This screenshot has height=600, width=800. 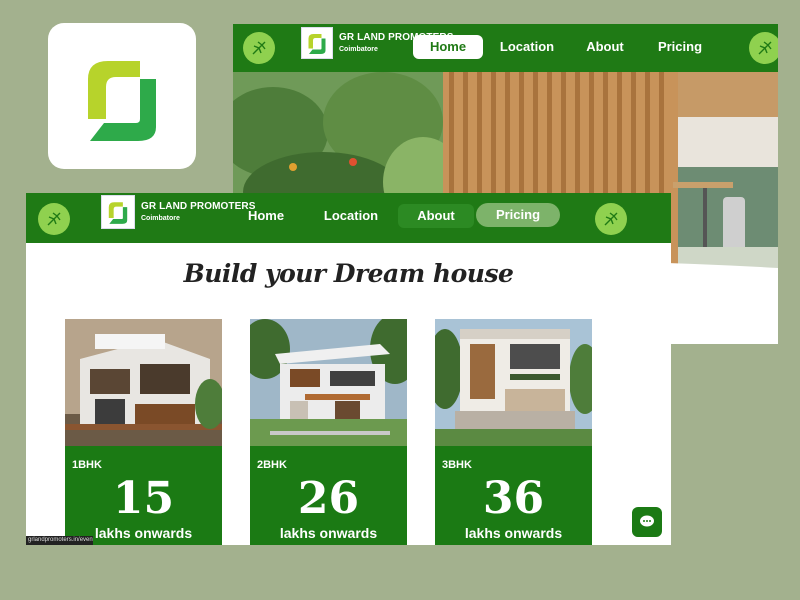 I want to click on chat-button, so click(x=647, y=522).